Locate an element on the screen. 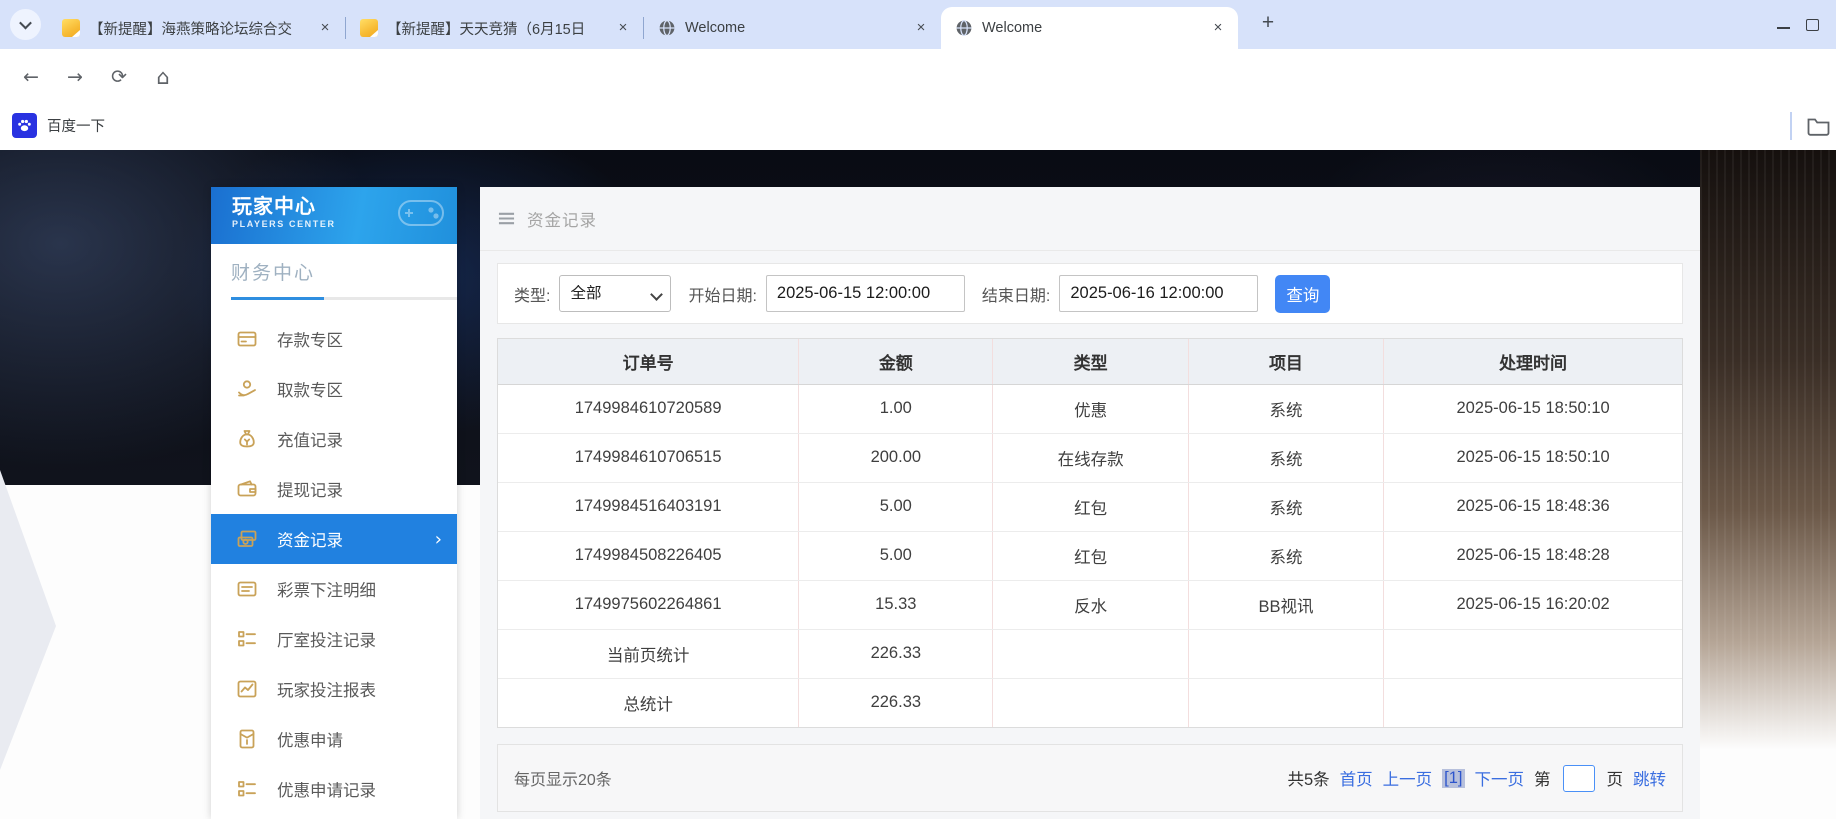 This screenshot has height=819, width=1836. type-label: 类型: is located at coordinates (532, 296).